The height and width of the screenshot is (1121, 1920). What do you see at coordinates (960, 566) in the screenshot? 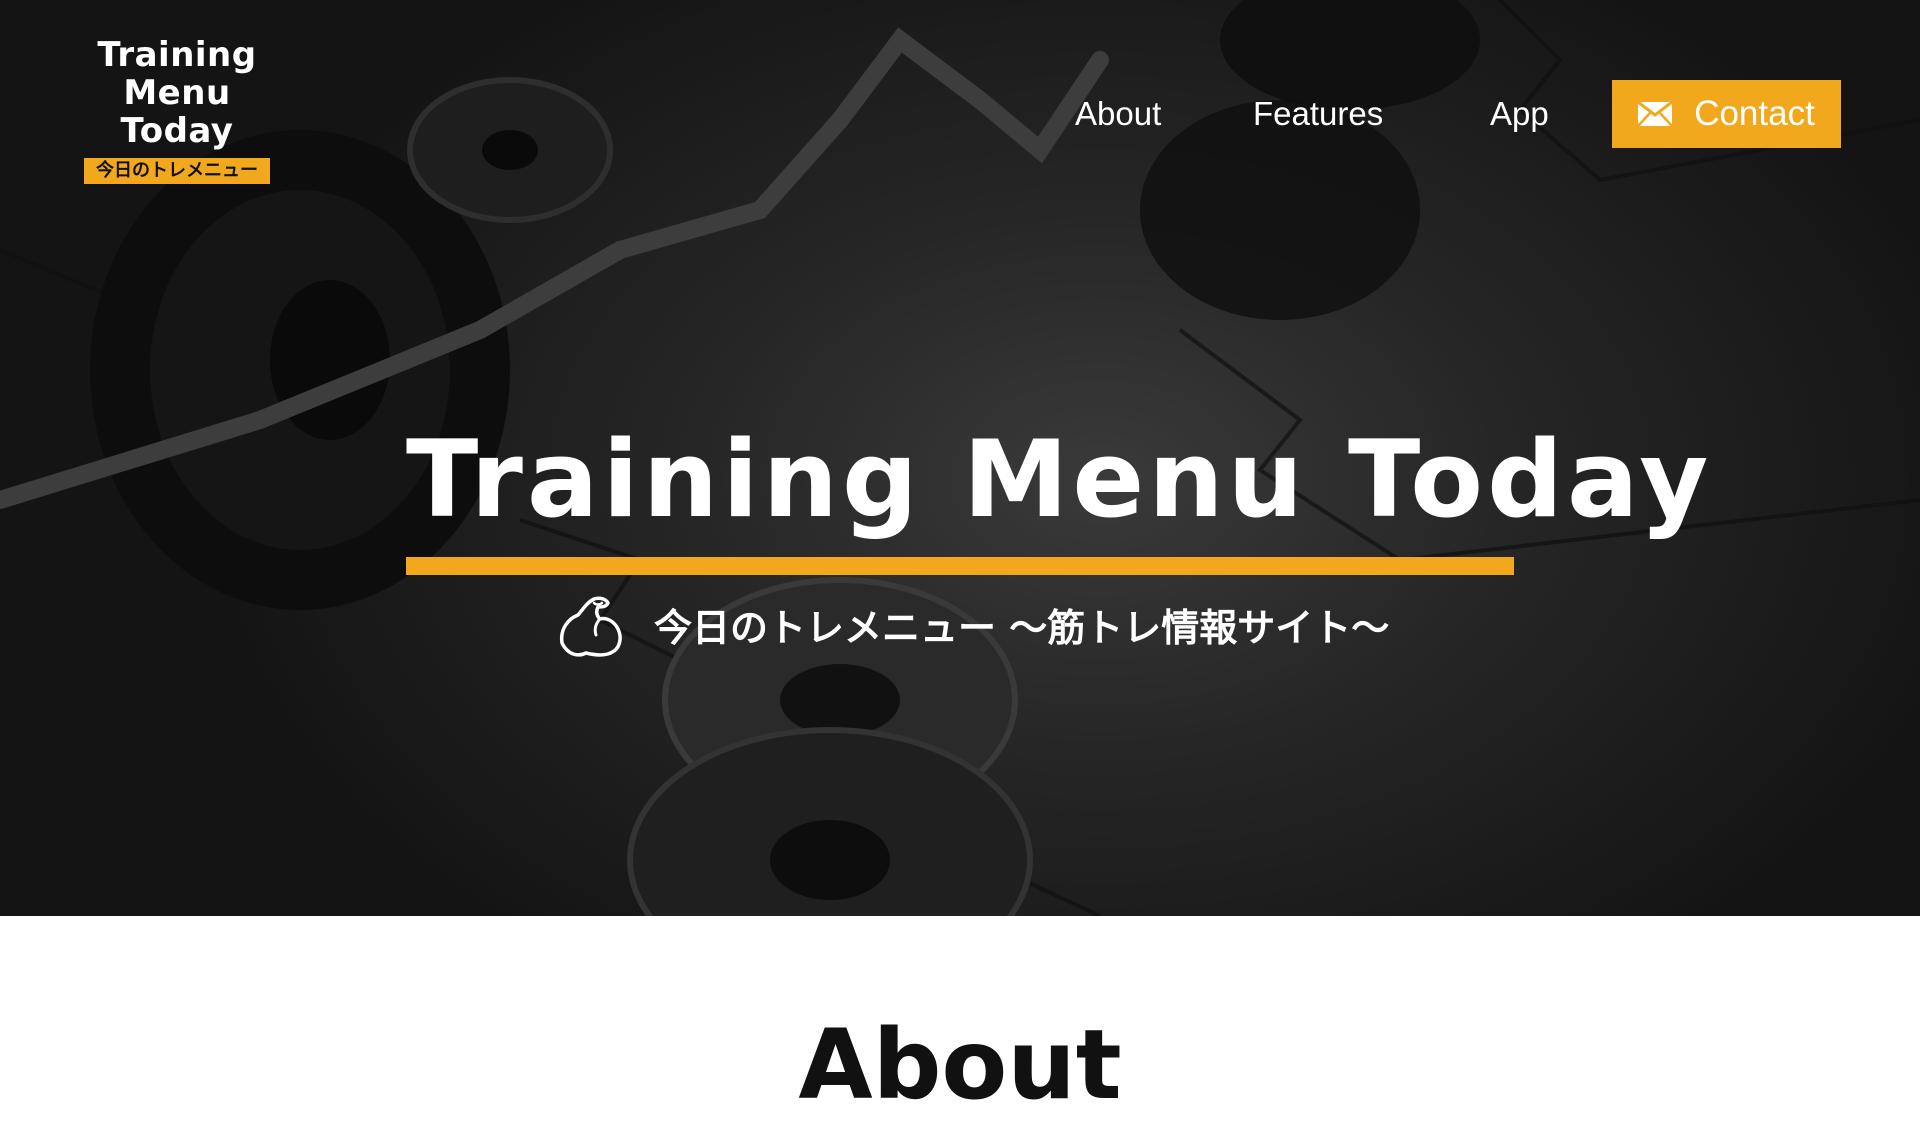
I see `title-underline` at bounding box center [960, 566].